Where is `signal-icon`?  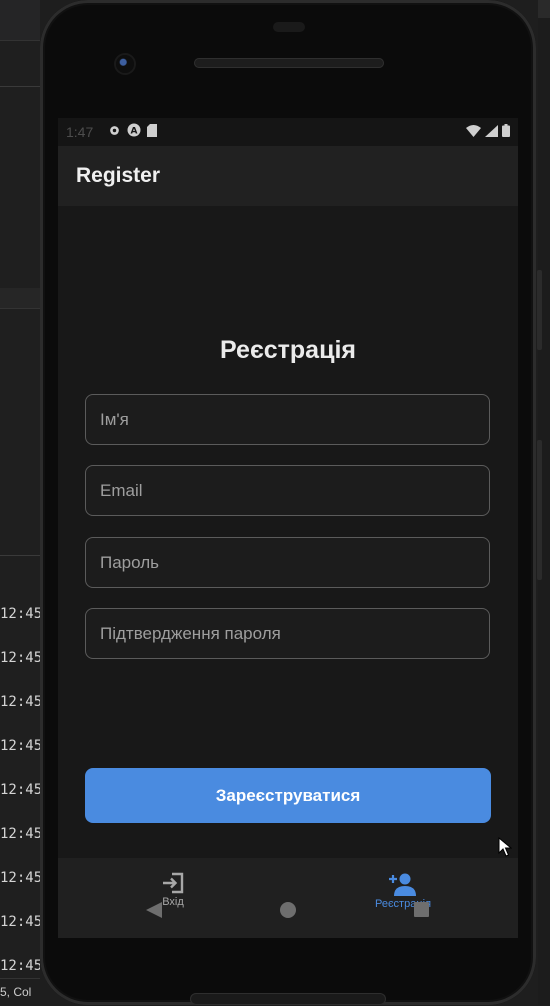 signal-icon is located at coordinates (491, 130).